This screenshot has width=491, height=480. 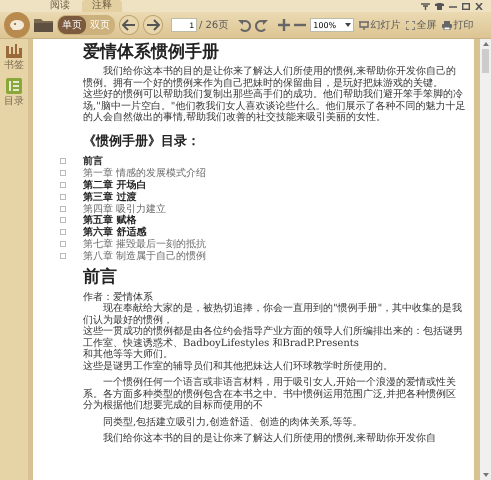 I want to click on toc-entry: 第七章 摧毁最后一刻的抵抗, so click(x=144, y=243).